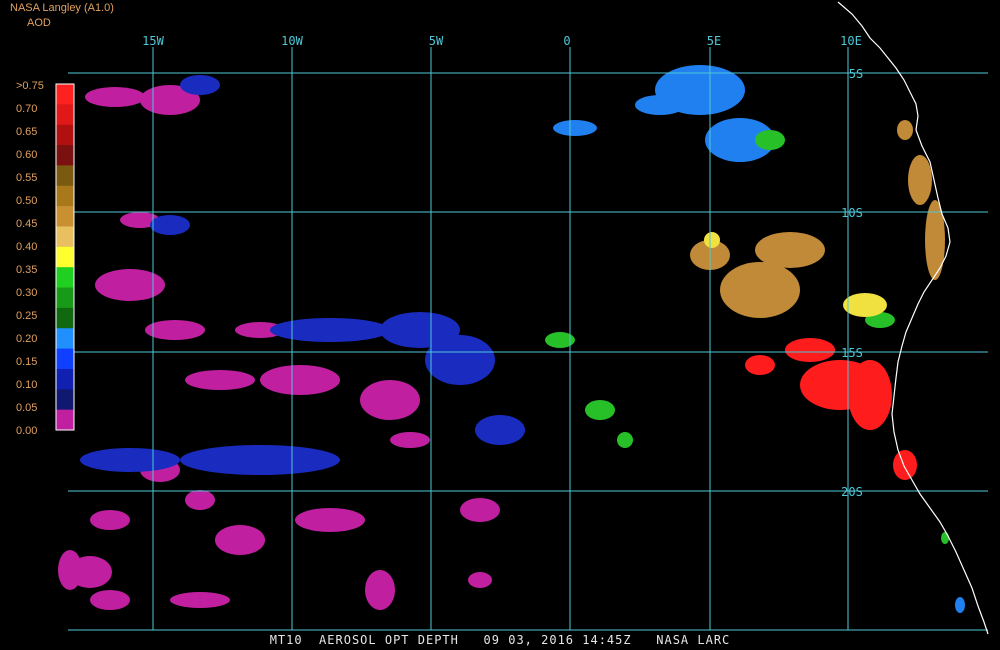  What do you see at coordinates (851, 41) in the screenshot?
I see `lon-label-10e: 10E` at bounding box center [851, 41].